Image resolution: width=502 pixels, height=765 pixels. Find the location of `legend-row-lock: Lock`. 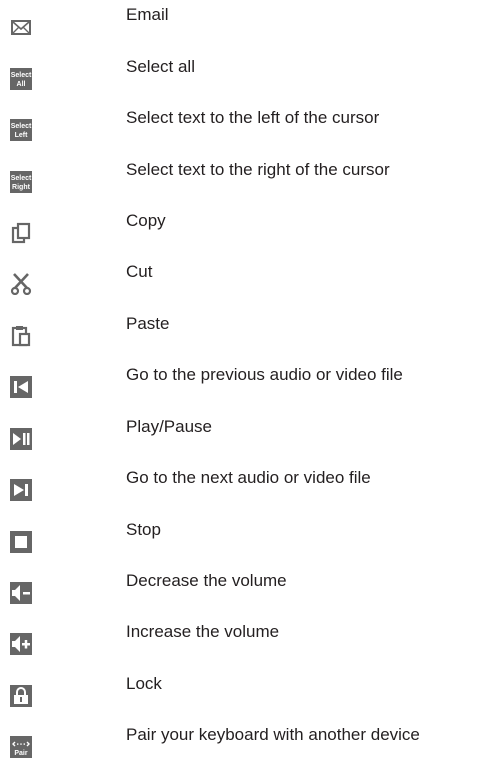

legend-row-lock: Lock is located at coordinates (251, 694).